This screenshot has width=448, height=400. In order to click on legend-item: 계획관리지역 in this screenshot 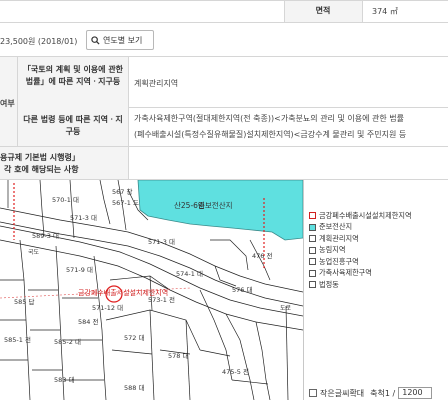, I will do `click(360, 239)`.